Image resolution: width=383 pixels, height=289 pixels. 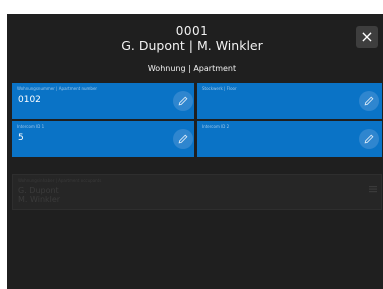 What do you see at coordinates (103, 101) in the screenshot?
I see `field-apartment-number: Wohnungsnummer | Apartment number 0102` at bounding box center [103, 101].